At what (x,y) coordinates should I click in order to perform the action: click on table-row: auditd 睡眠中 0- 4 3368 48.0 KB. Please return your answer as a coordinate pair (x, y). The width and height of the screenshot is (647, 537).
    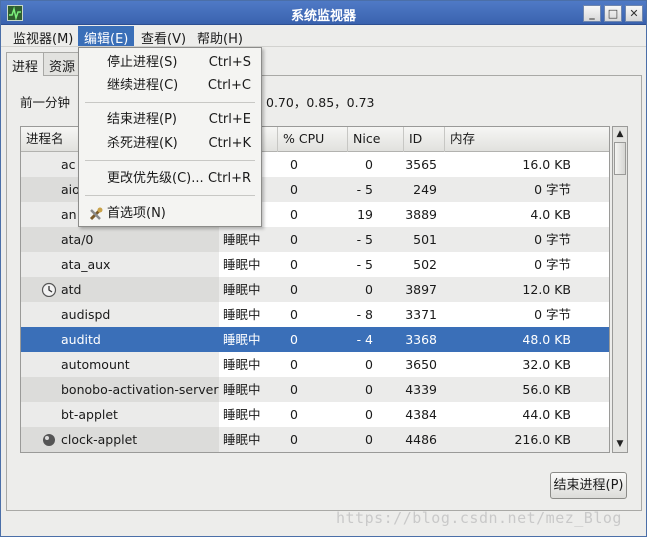
    Looking at the image, I should click on (315, 339).